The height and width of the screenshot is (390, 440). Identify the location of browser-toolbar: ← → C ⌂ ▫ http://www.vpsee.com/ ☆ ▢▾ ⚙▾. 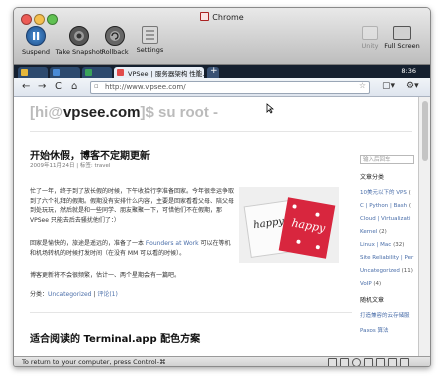
(222, 87).